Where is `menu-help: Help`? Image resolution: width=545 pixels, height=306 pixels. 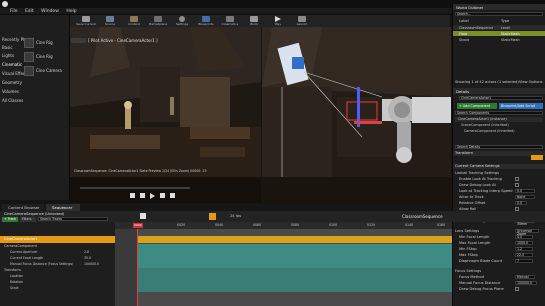 menu-help: Help is located at coordinates (71, 11).